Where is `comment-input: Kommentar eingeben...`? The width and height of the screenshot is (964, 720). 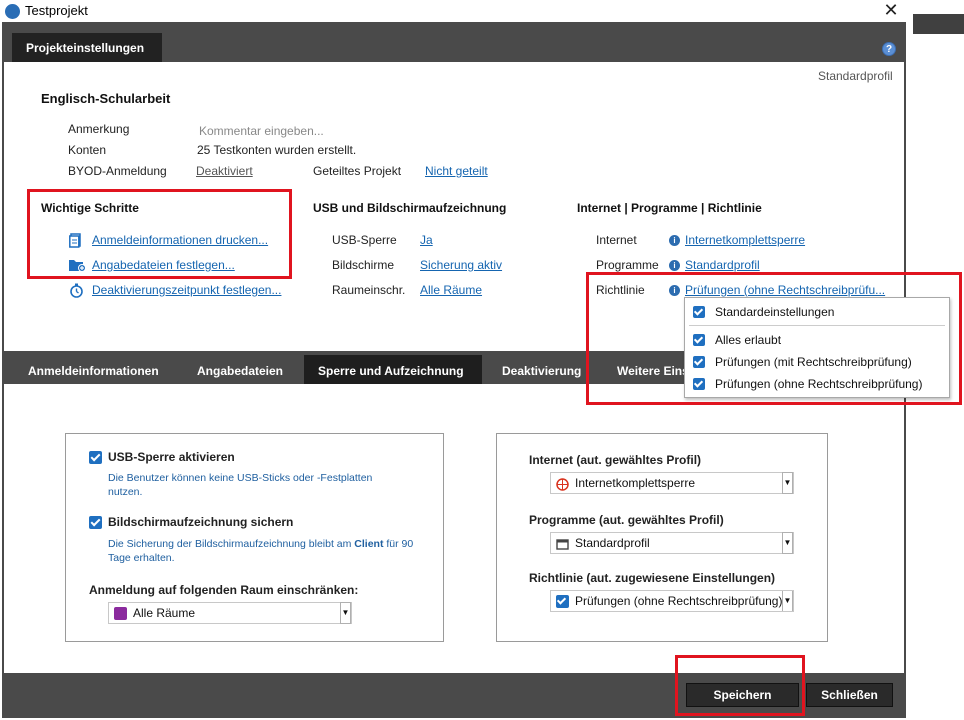 comment-input: Kommentar eingeben... is located at coordinates (261, 131).